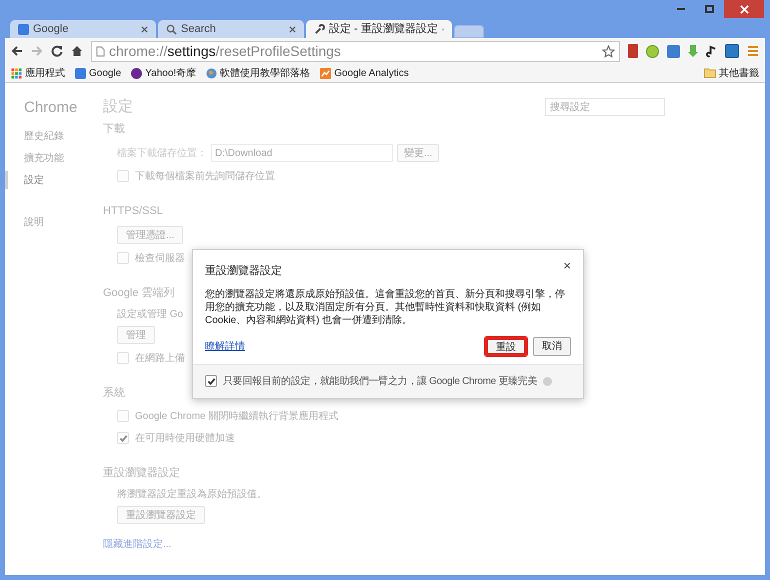  What do you see at coordinates (185, 439) in the screenshot?
I see `checkbox-label: 在可用時使用硬體加速` at bounding box center [185, 439].